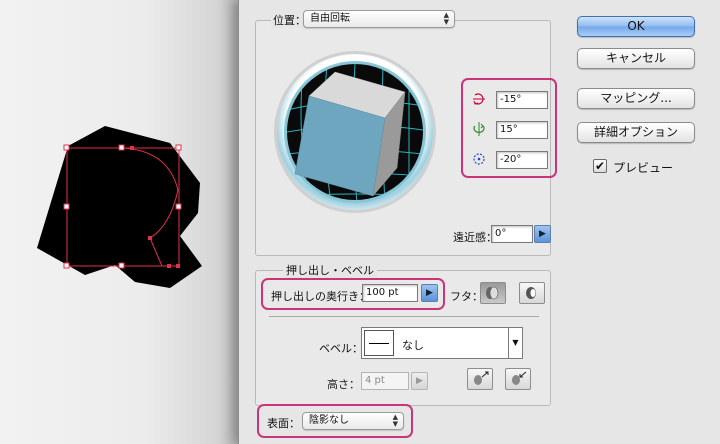  Describe the element at coordinates (343, 384) in the screenshot. I see `bevel-height-label: 高さ：` at that location.